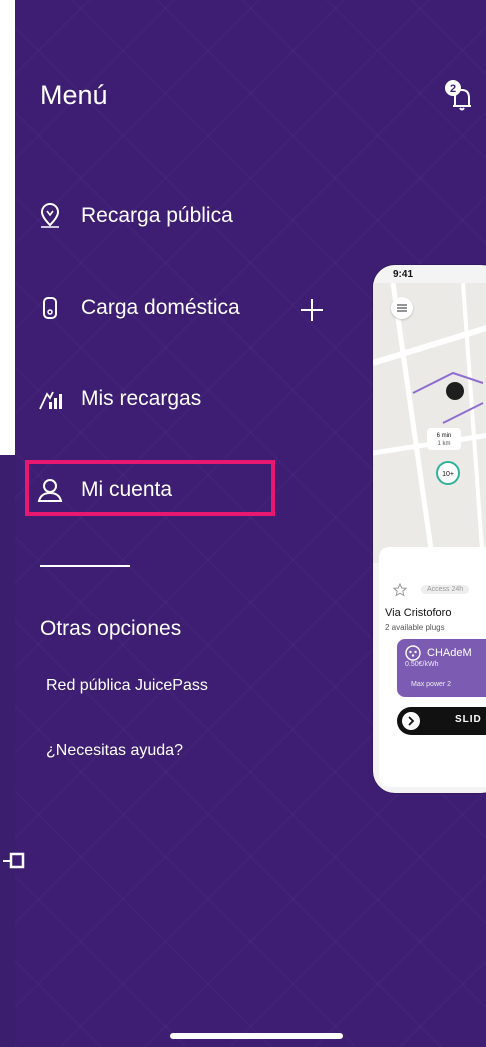 The image size is (486, 1047). What do you see at coordinates (458, 95) in the screenshot?
I see `bell-icon: 2` at bounding box center [458, 95].